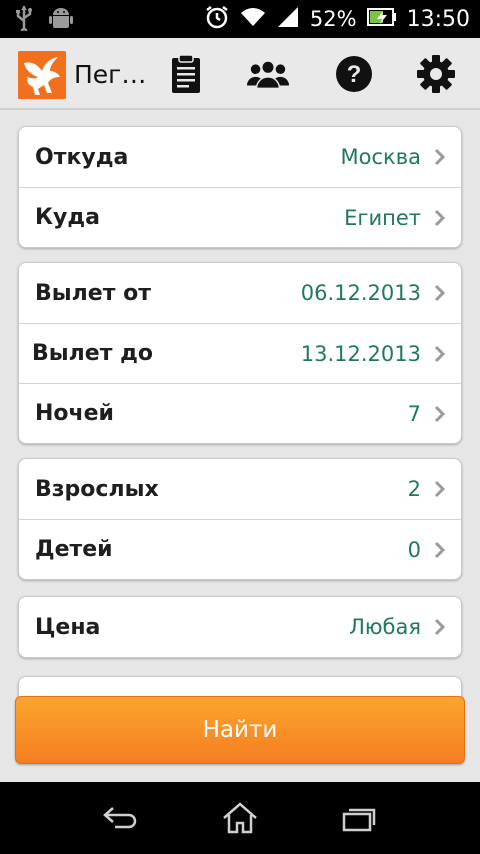 The image size is (480, 854). Describe the element at coordinates (74, 413) in the screenshot. I see `row-label: Ночей` at that location.